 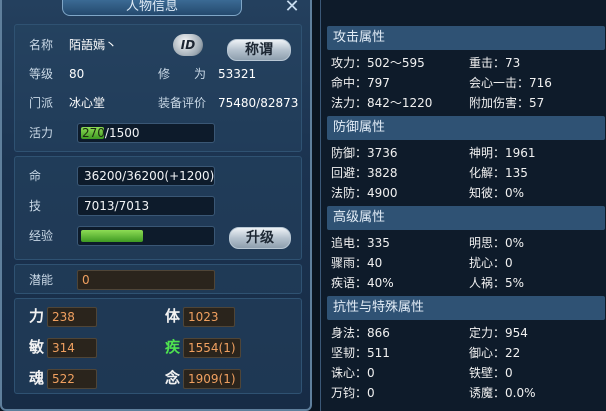 I want to click on defense-row-1-right: 化解：135, so click(x=498, y=173).